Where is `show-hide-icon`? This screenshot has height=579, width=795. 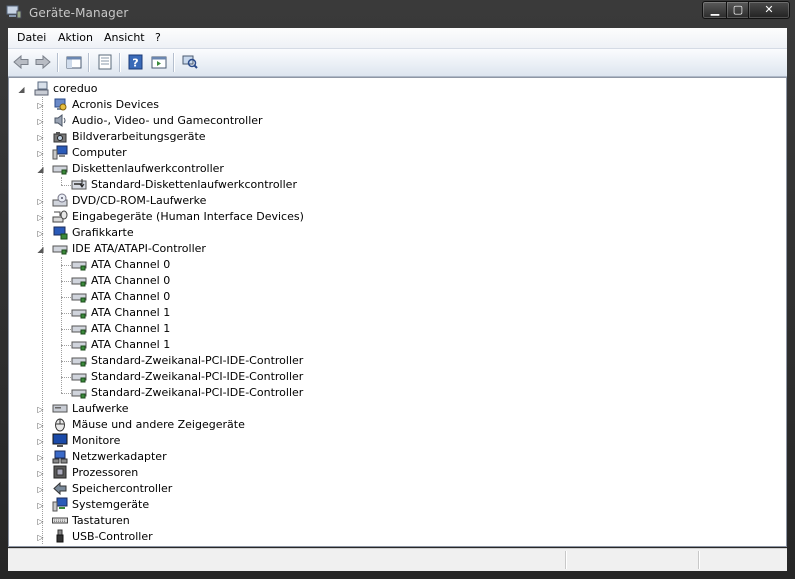 show-hide-icon is located at coordinates (159, 62).